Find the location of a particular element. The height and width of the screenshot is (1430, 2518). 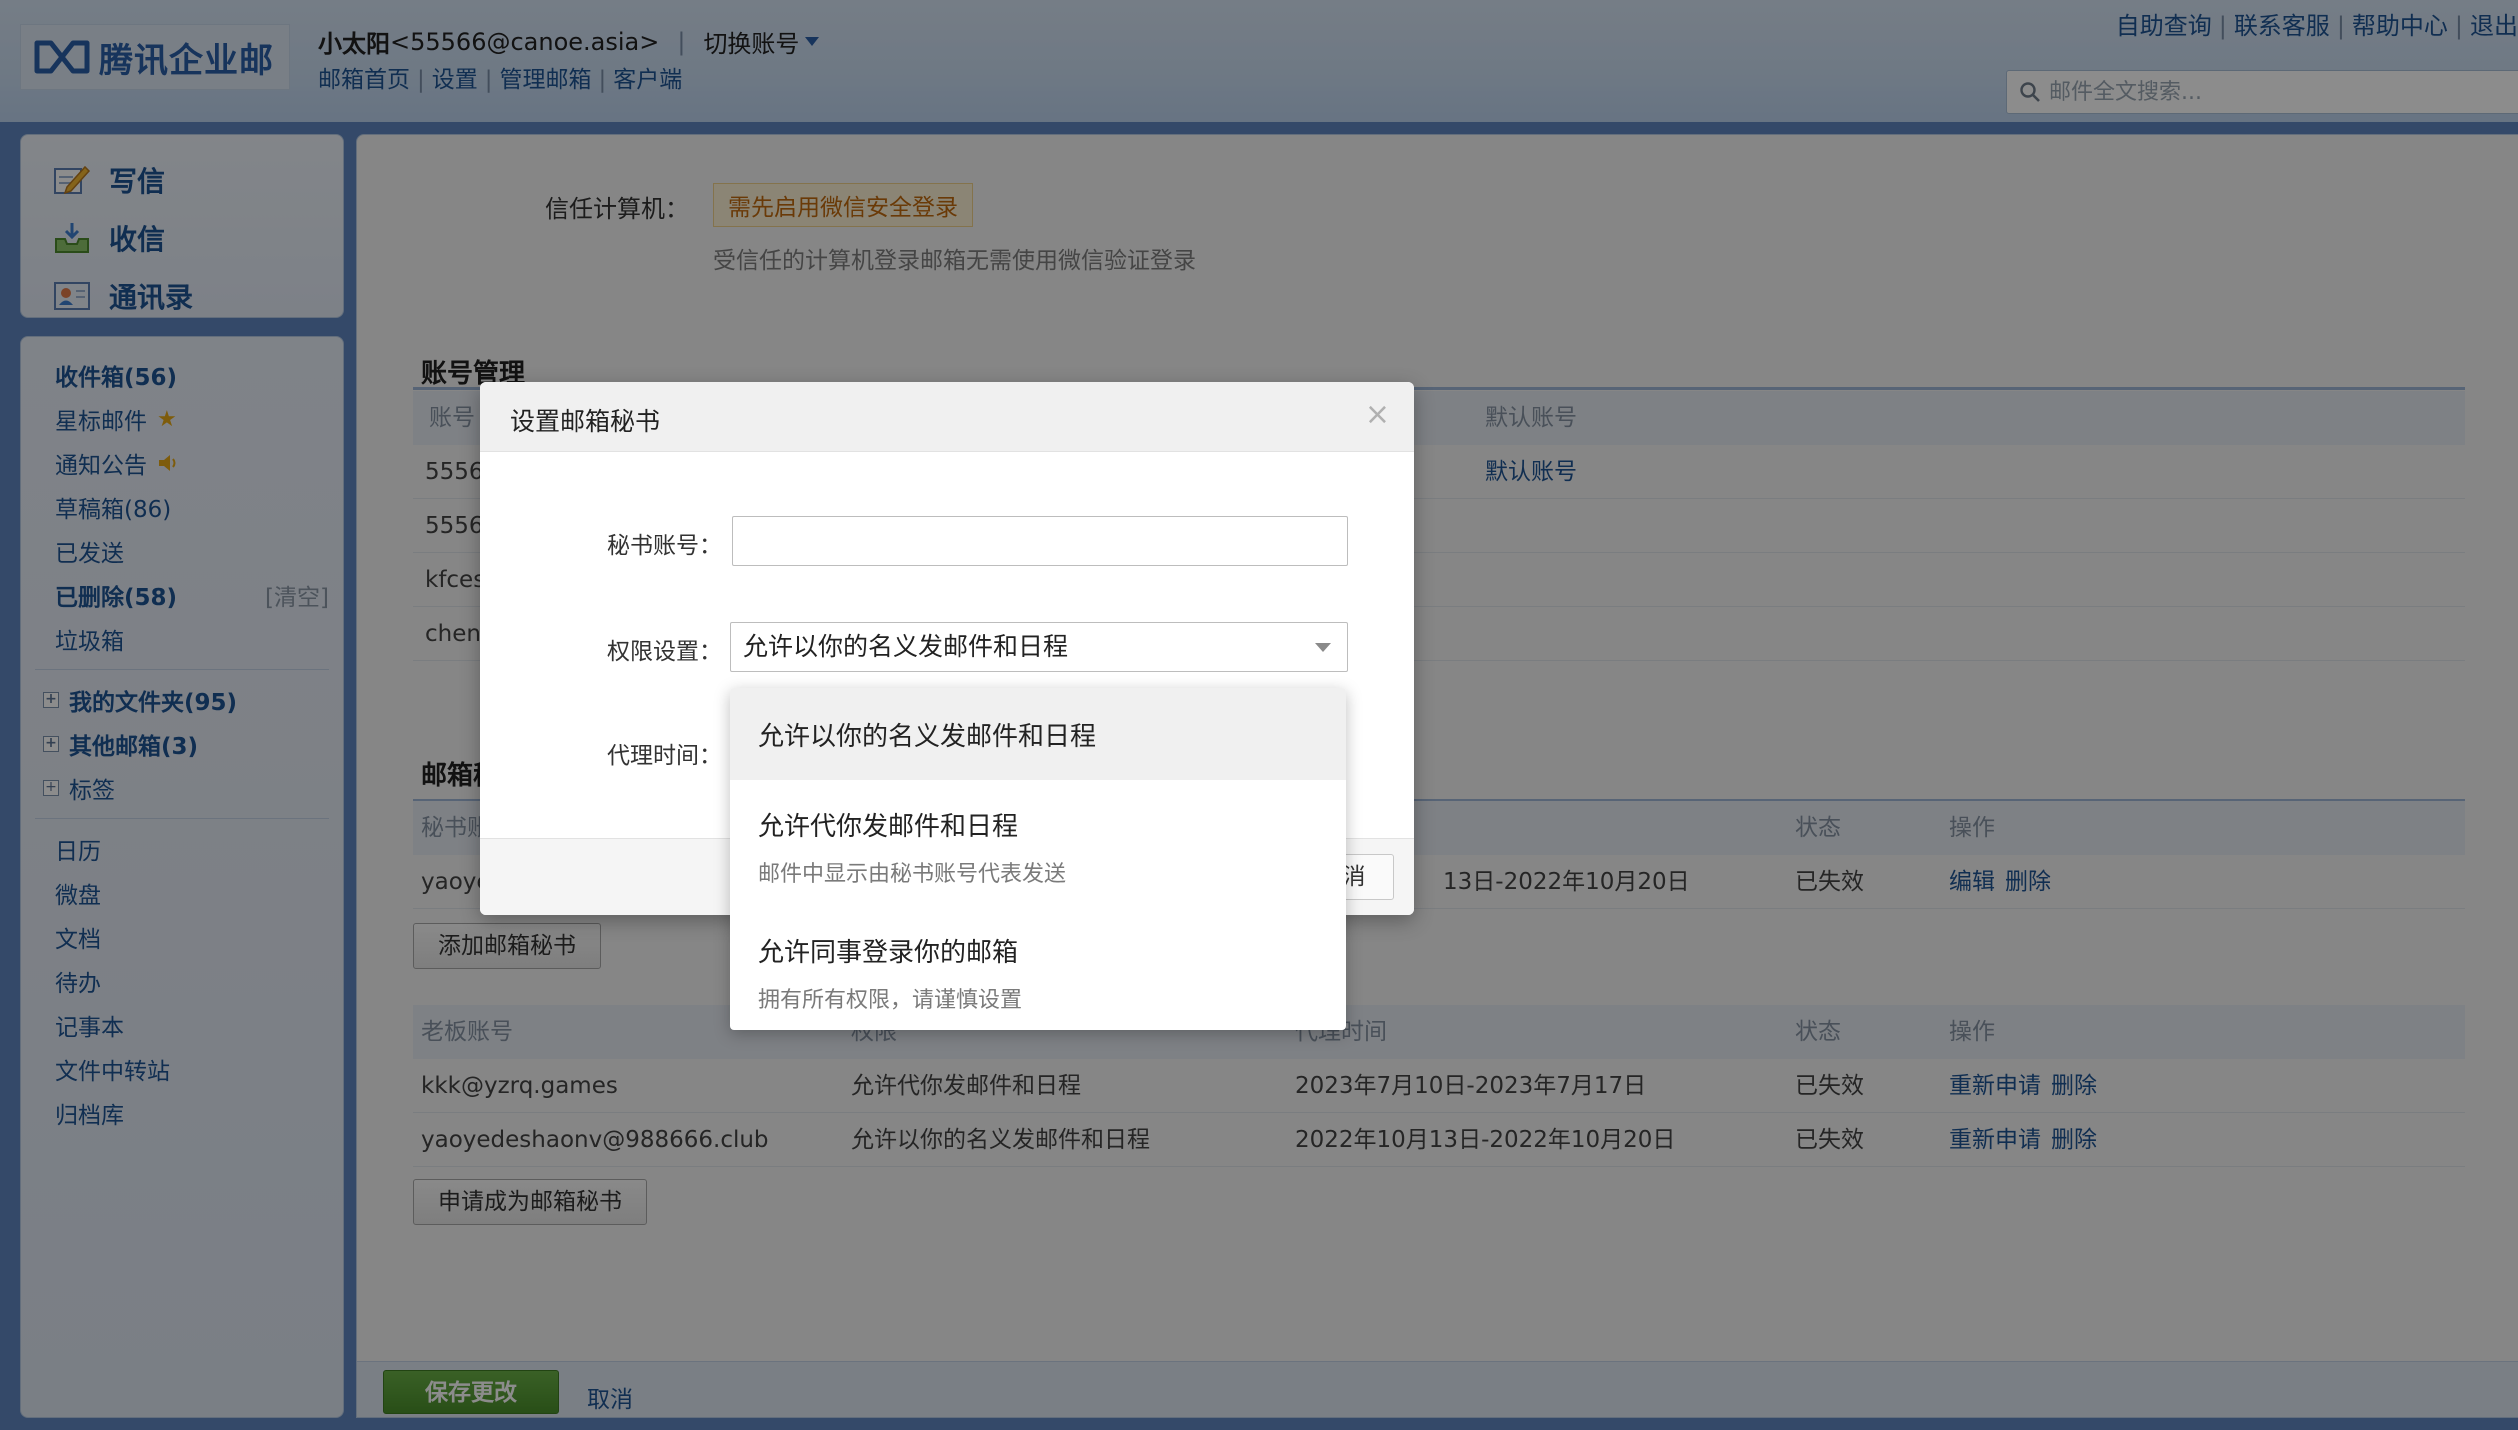

close-icon: × is located at coordinates (1377, 415).